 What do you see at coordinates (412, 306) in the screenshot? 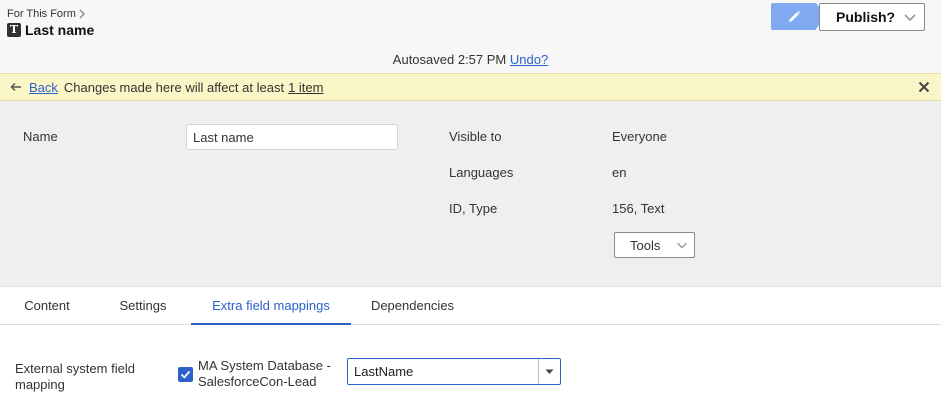
I see `tab-dependencies: Dependencies` at bounding box center [412, 306].